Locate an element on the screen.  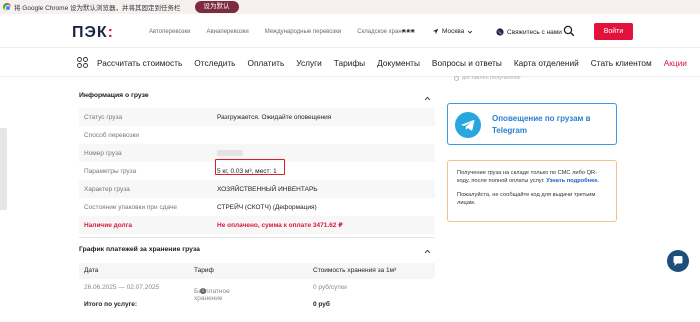
annotation-highlight-box is located at coordinates (250, 167).